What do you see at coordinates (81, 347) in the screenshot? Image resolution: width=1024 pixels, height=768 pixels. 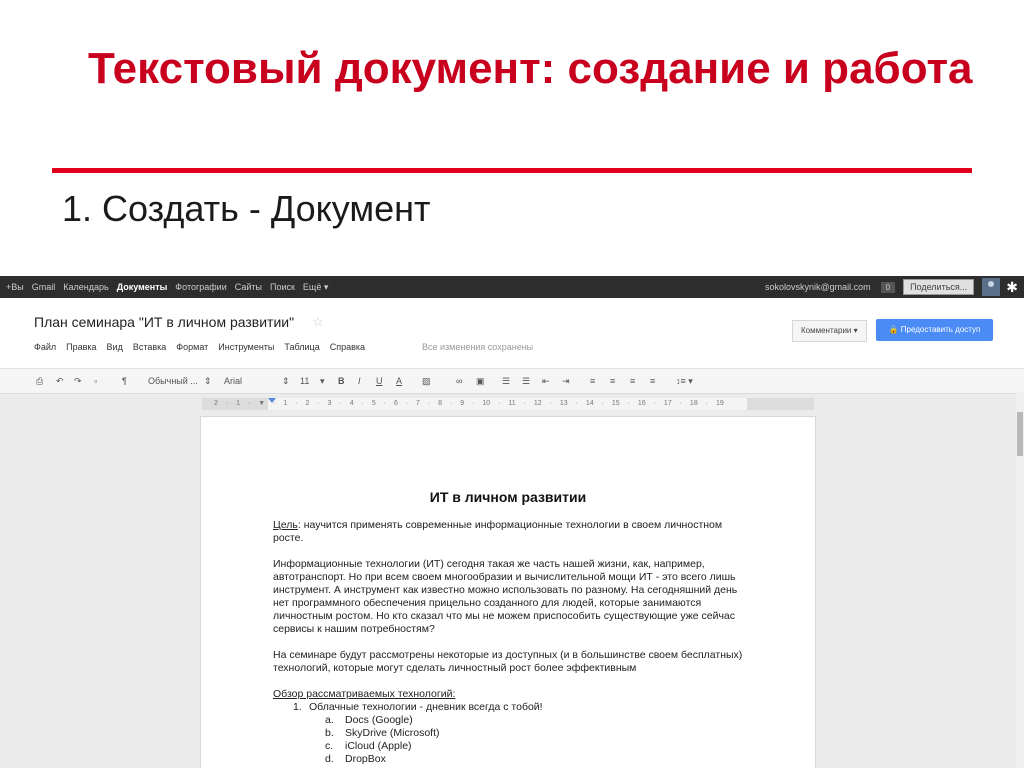 I see `menu-edit: Правка` at bounding box center [81, 347].